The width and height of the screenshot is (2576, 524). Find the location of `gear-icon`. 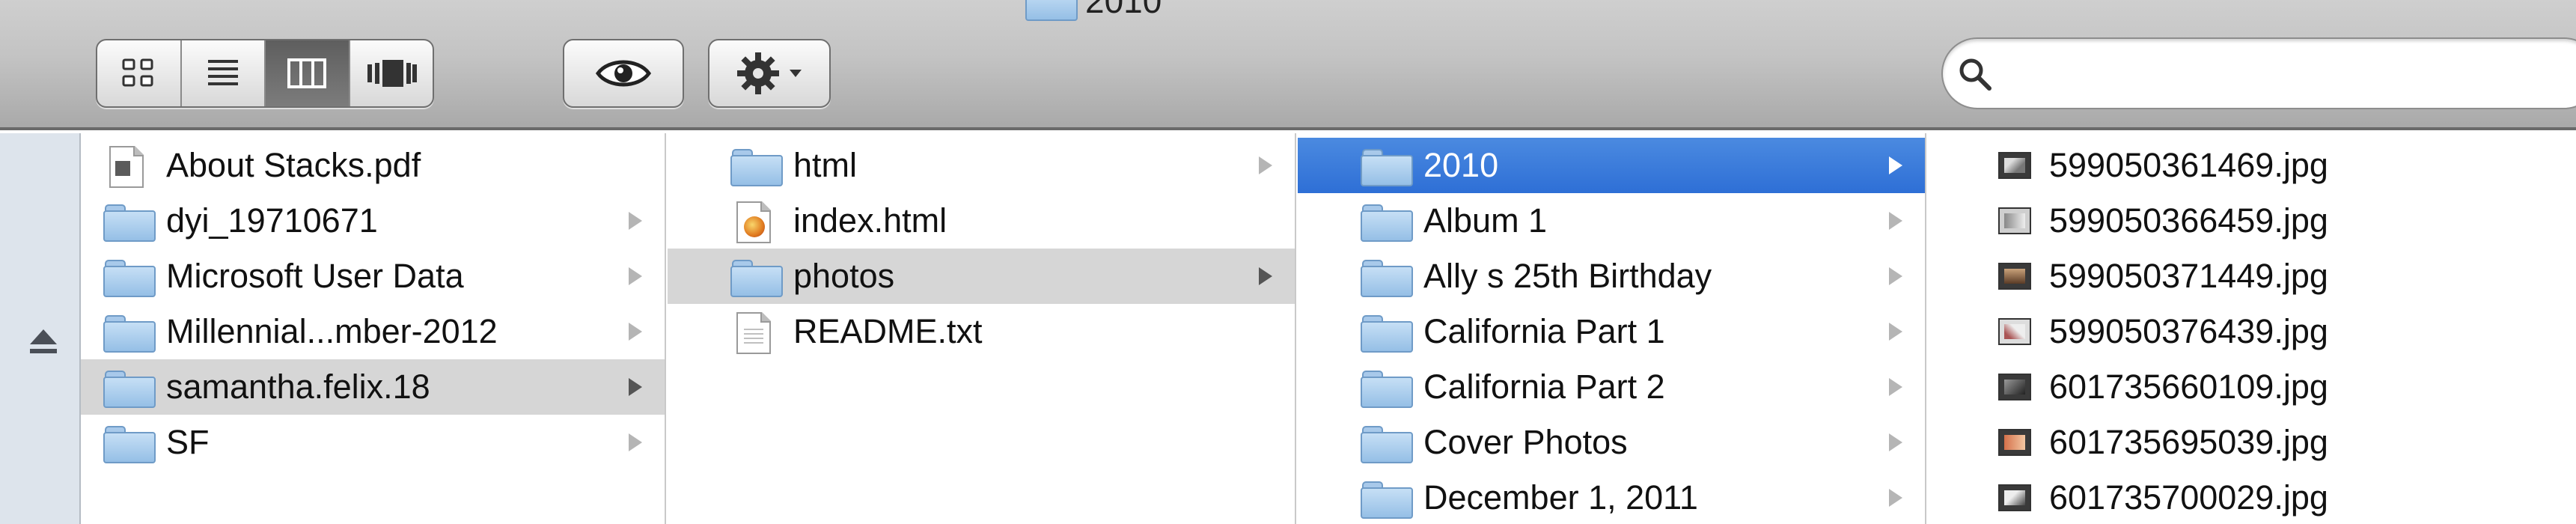

gear-icon is located at coordinates (758, 73).